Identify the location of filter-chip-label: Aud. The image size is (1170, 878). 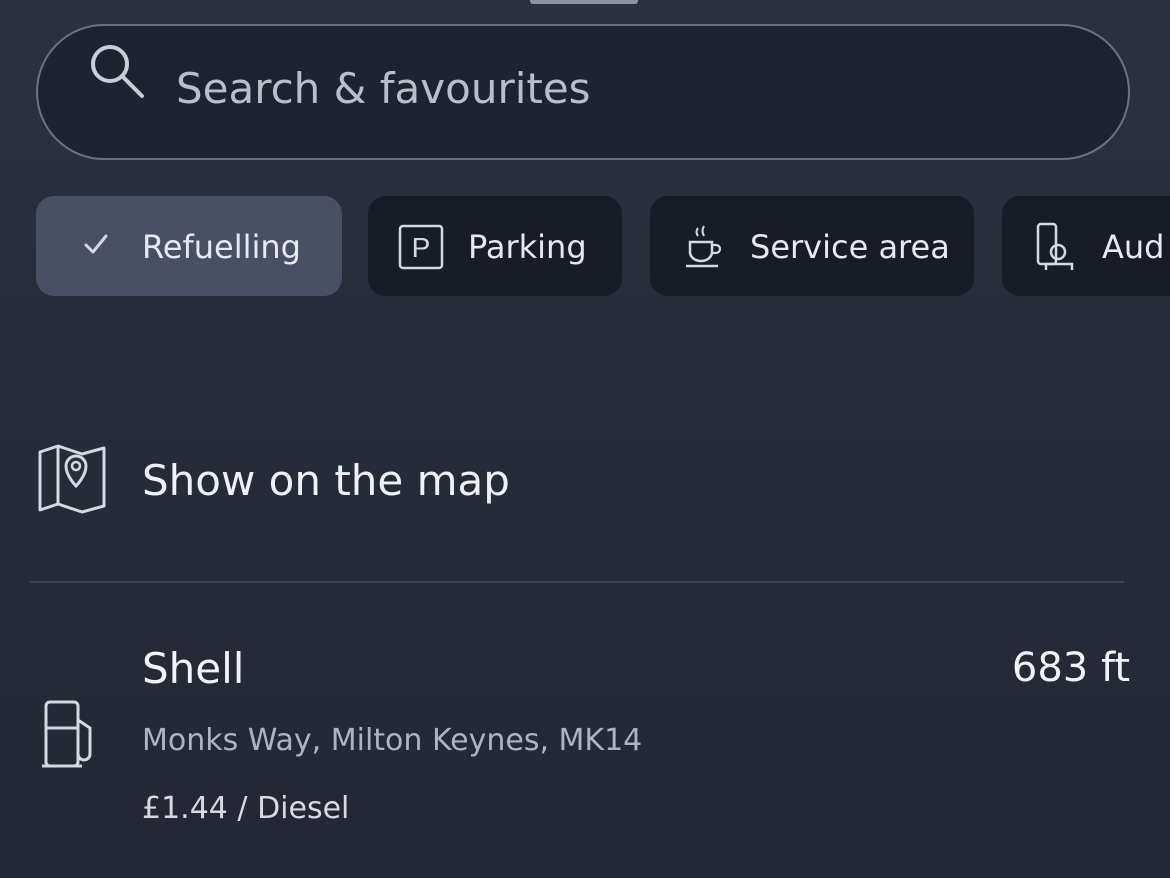
(1133, 247).